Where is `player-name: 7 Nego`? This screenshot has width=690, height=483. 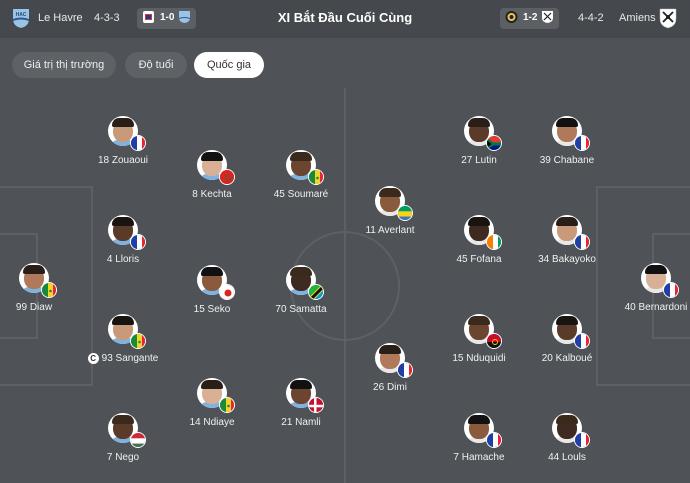 player-name: 7 Nego is located at coordinates (123, 457).